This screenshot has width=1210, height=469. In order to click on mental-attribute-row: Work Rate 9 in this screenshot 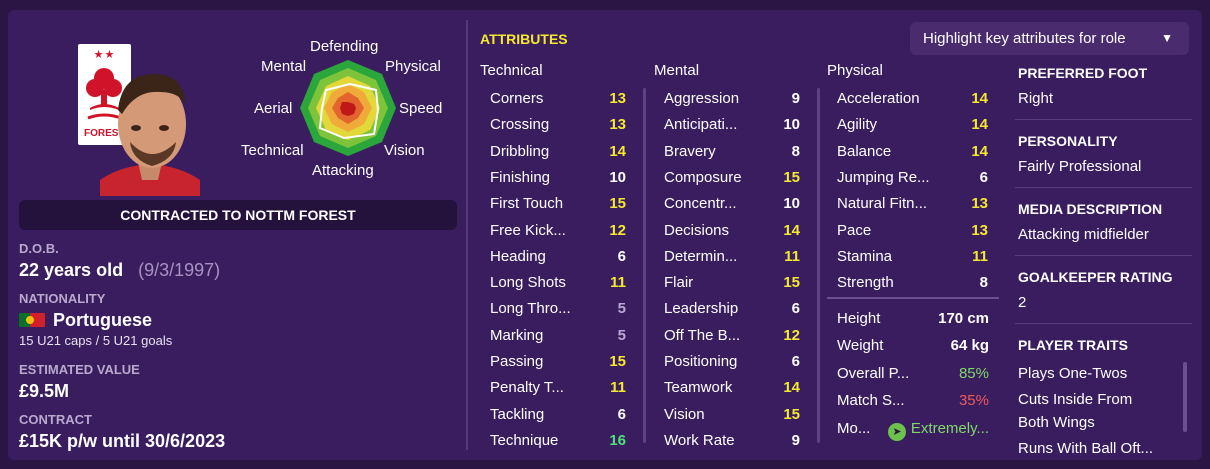, I will do `click(732, 445)`.